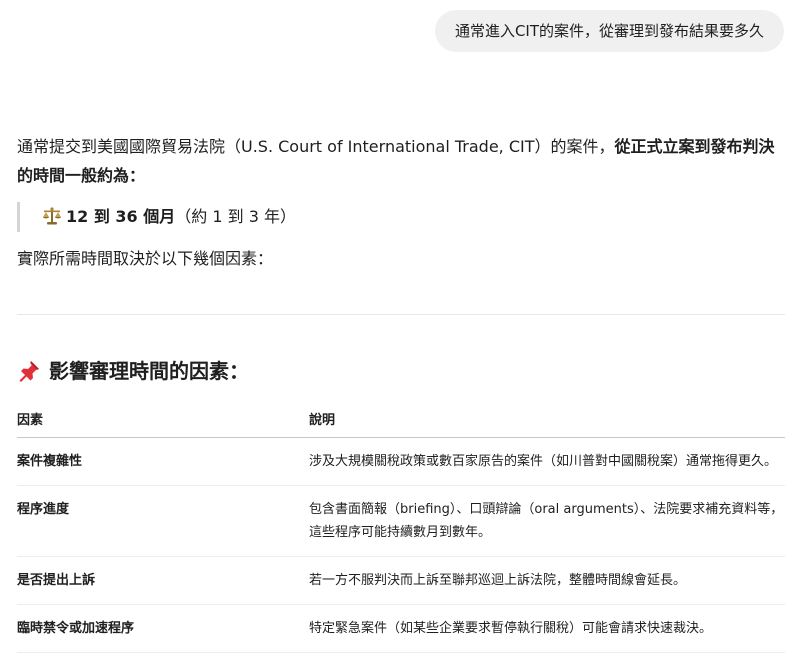 The image size is (807, 662). I want to click on factor-cell: 臨時禁令或加速程序, so click(163, 628).